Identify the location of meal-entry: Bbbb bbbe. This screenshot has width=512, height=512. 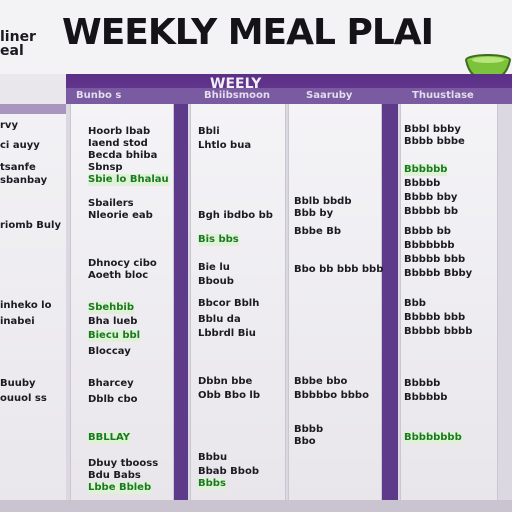
(434, 141).